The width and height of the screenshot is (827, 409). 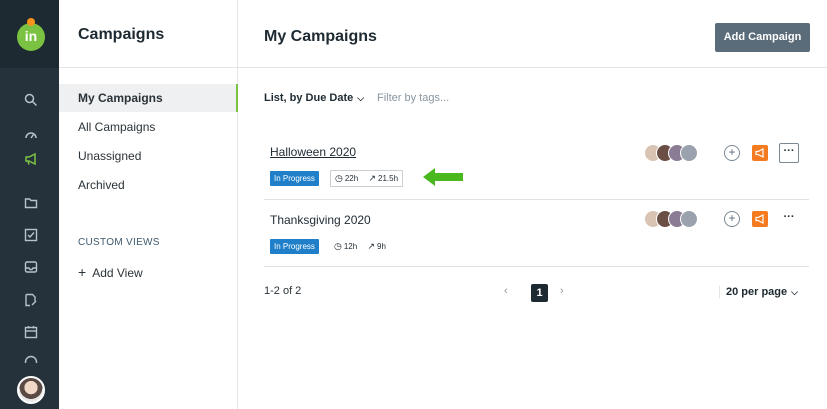 I want to click on next-page-button: ›, so click(x=562, y=291).